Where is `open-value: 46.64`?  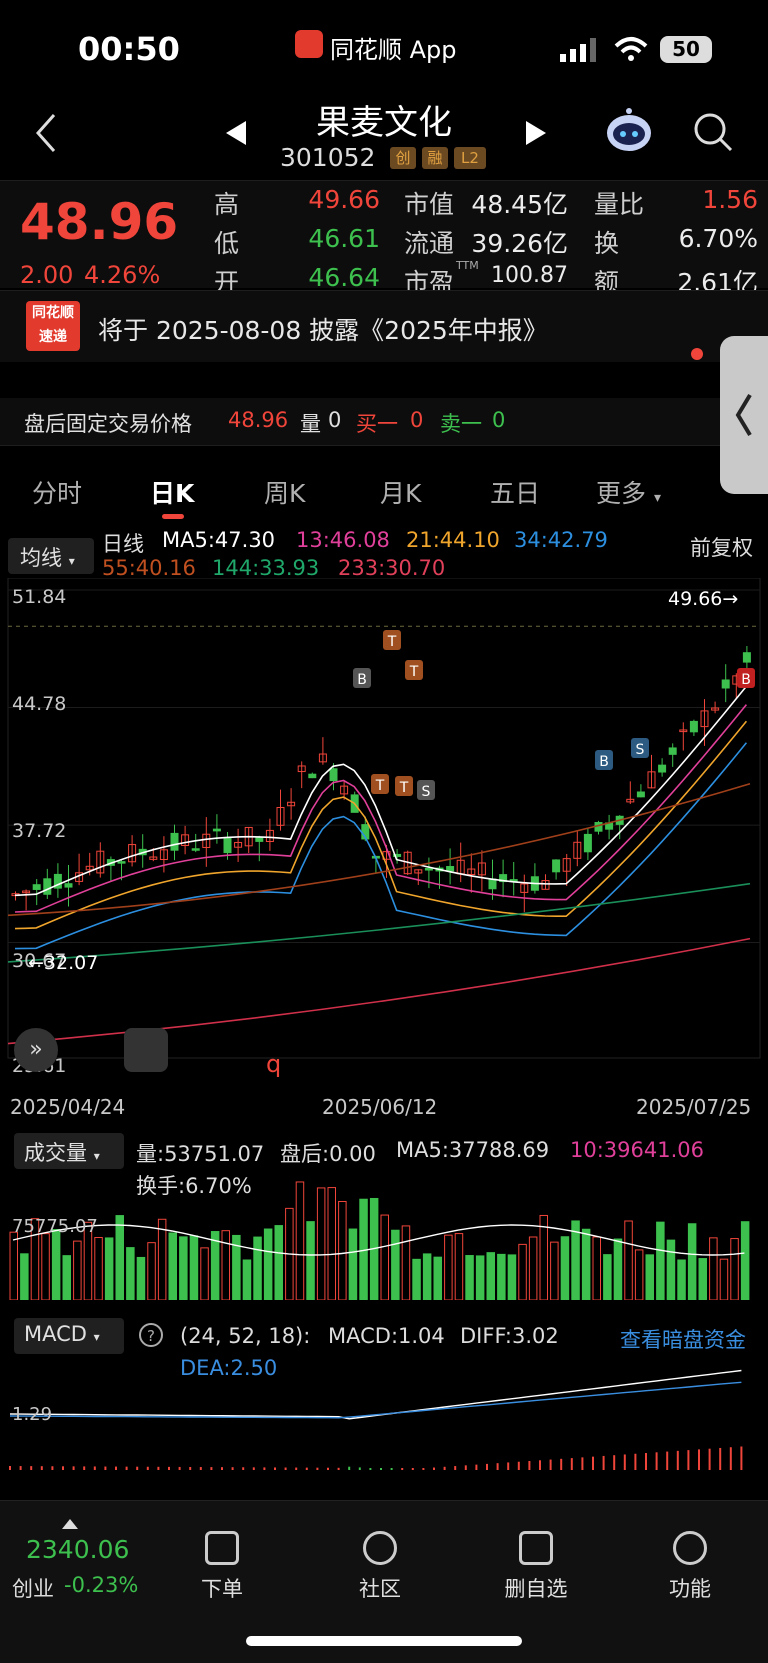
open-value: 46.64 is located at coordinates (344, 277).